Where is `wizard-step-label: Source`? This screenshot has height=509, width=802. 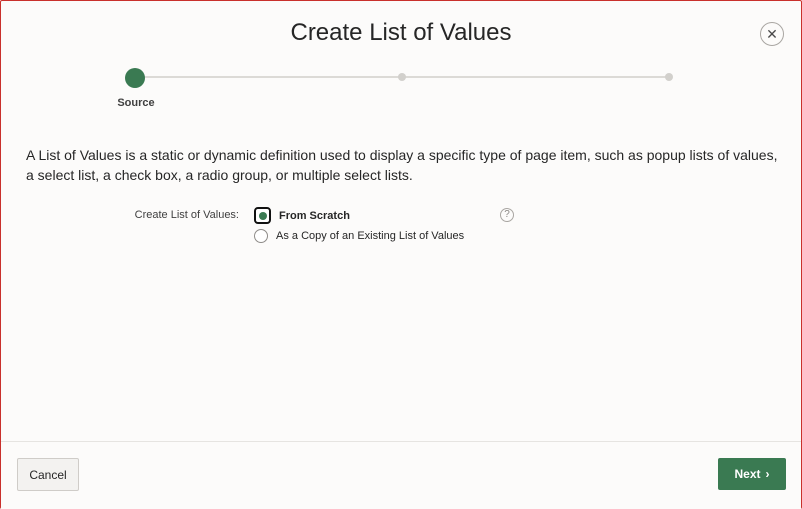 wizard-step-label: Source is located at coordinates (136, 103).